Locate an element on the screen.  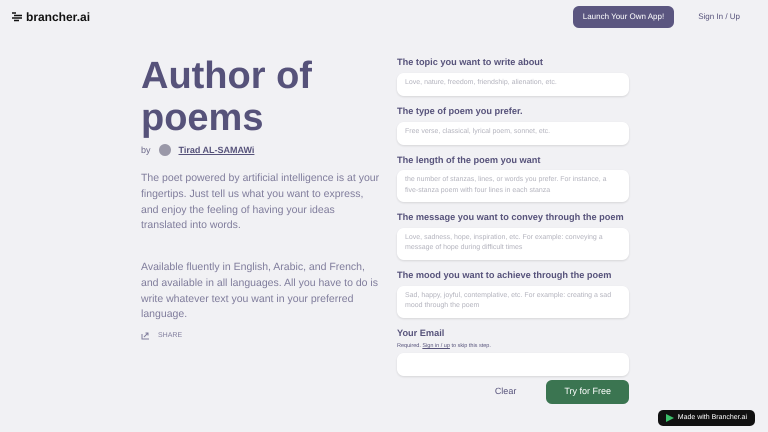
field-label: The mood you want to achieve through the poem is located at coordinates (504, 275).